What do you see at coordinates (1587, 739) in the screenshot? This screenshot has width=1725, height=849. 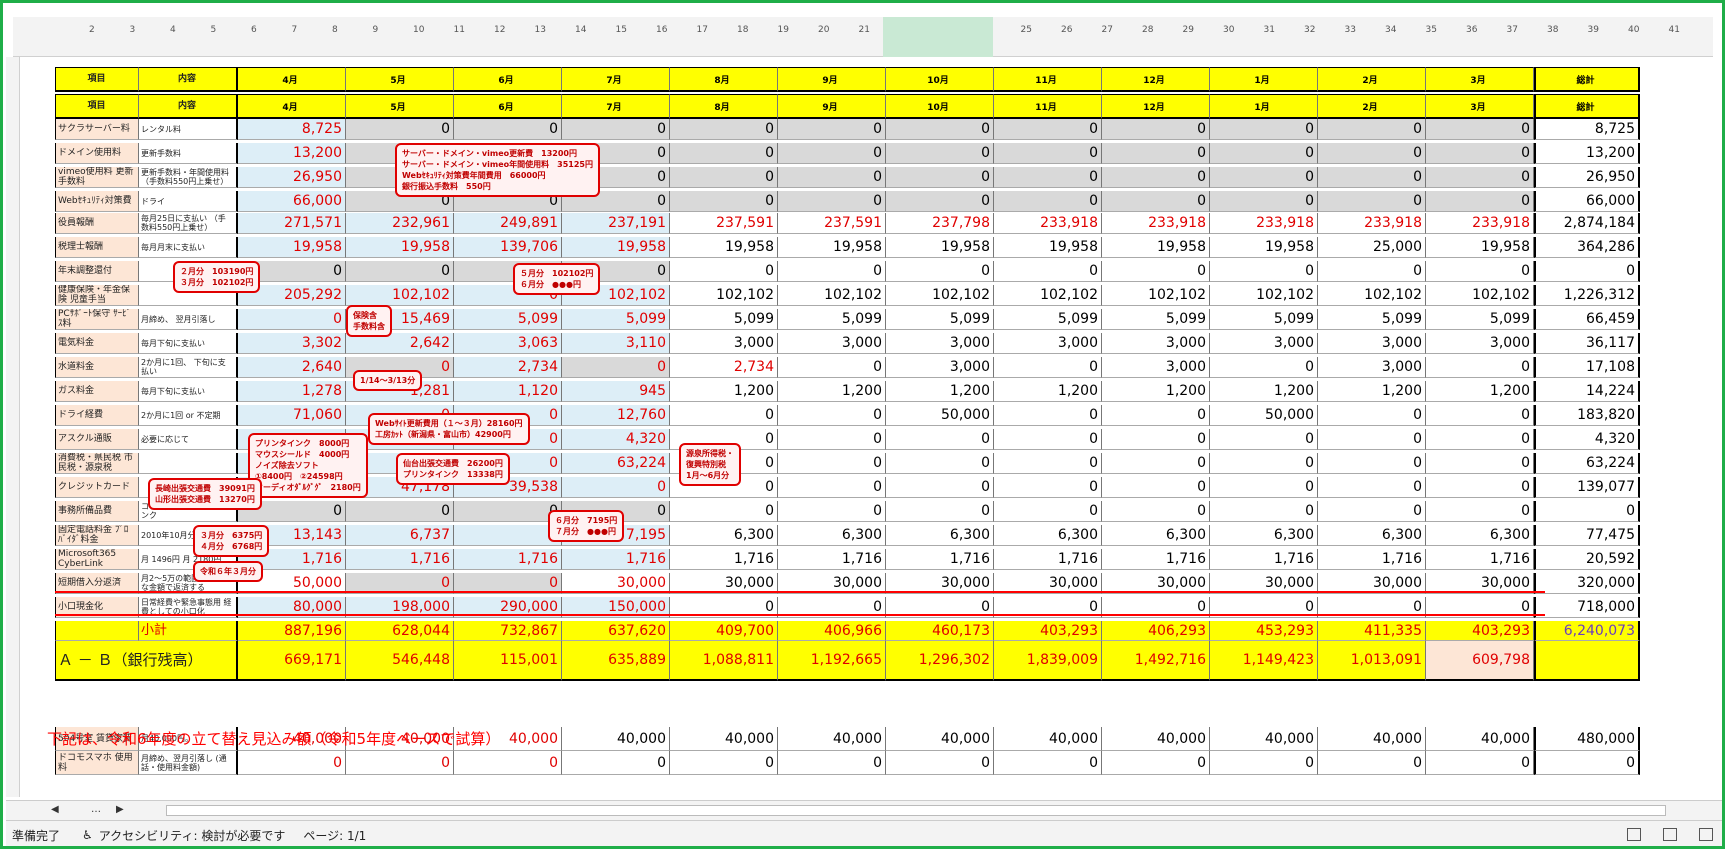 I see `forecast-total: 480,000` at bounding box center [1587, 739].